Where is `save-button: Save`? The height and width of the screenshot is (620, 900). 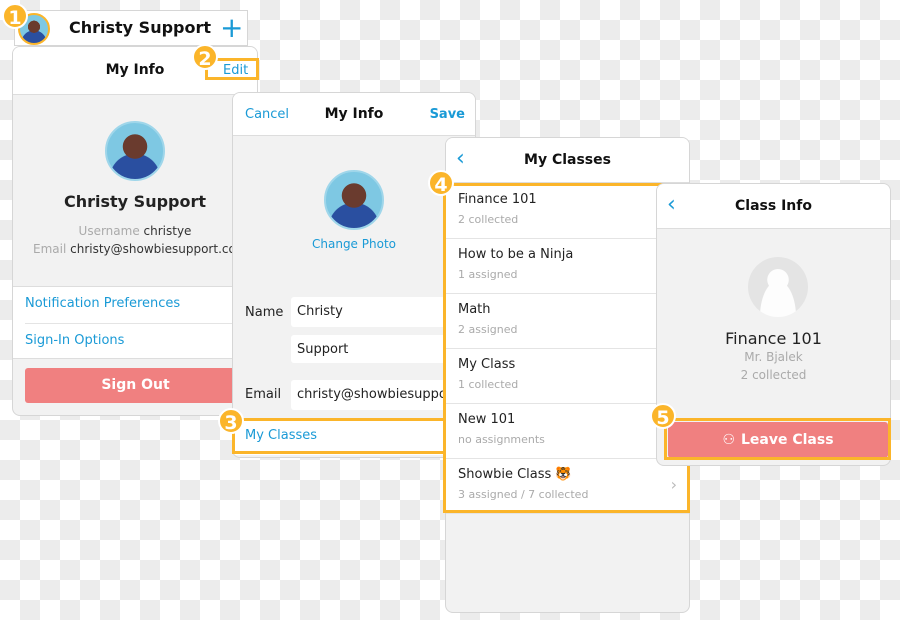
save-button: Save is located at coordinates (447, 114).